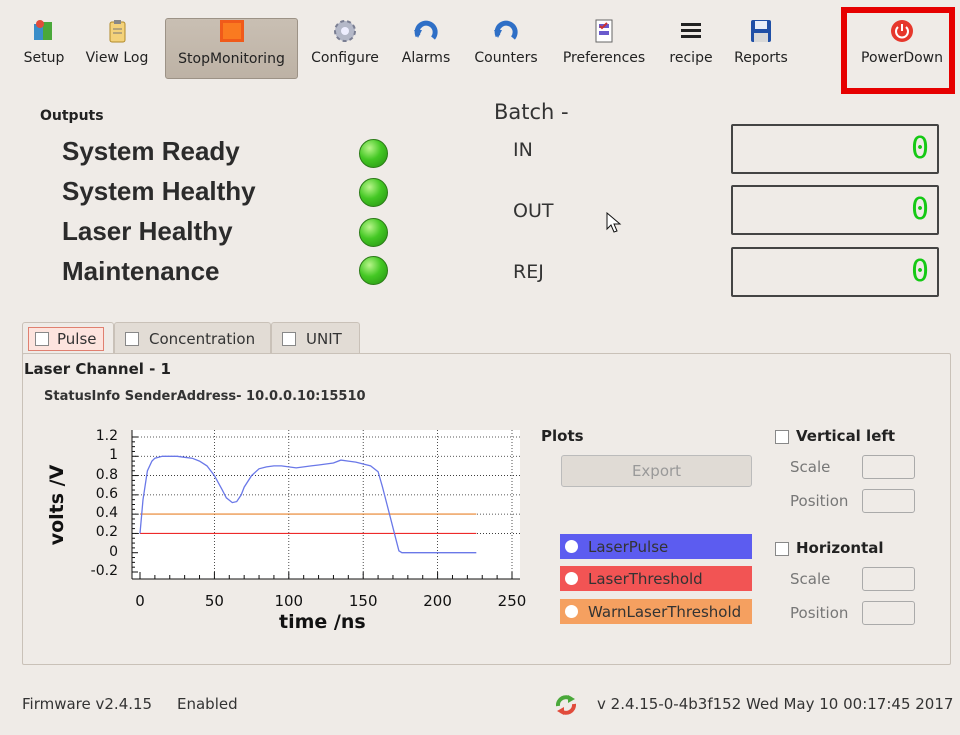 The height and width of the screenshot is (735, 960). What do you see at coordinates (835, 272) in the screenshot?
I see `counter-rej: 0` at bounding box center [835, 272].